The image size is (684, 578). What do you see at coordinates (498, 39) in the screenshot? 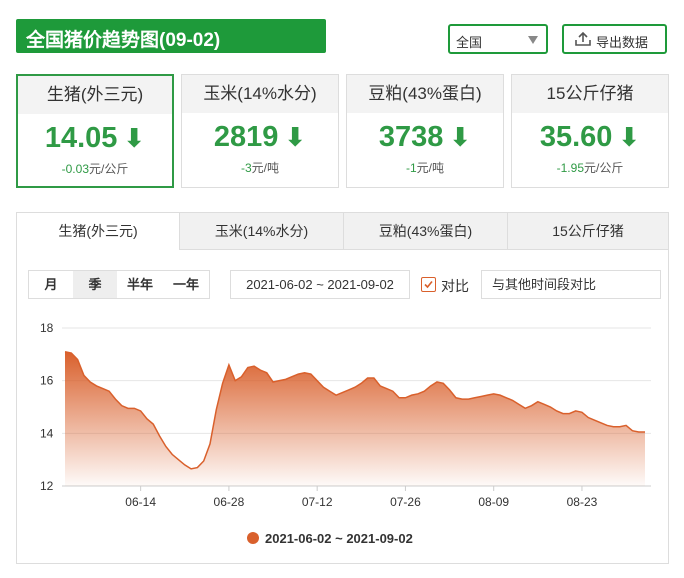
I see `region-select: 全国` at bounding box center [498, 39].